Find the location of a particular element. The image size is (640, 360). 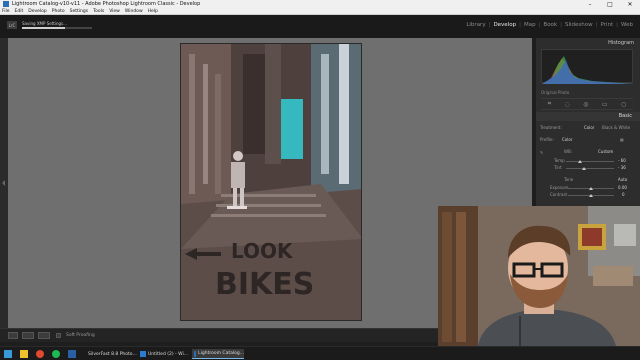

activity-progress-bar is located at coordinates (57, 28).